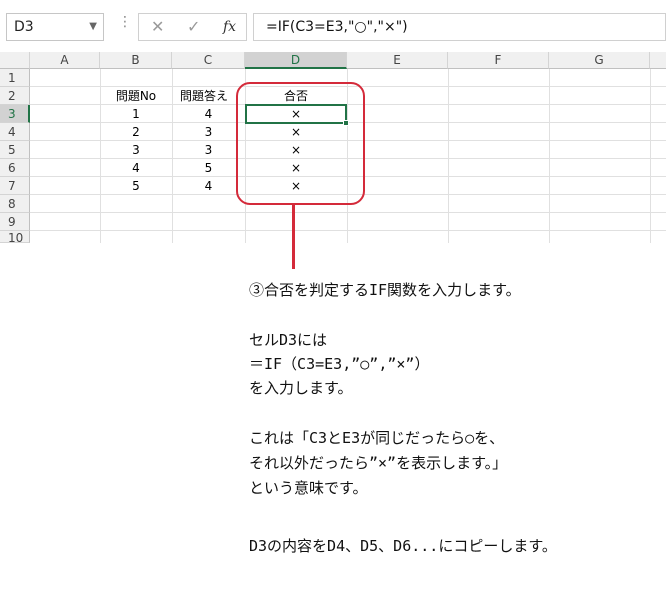 This screenshot has height=590, width=666. I want to click on row-header-10: 10, so click(15, 238).